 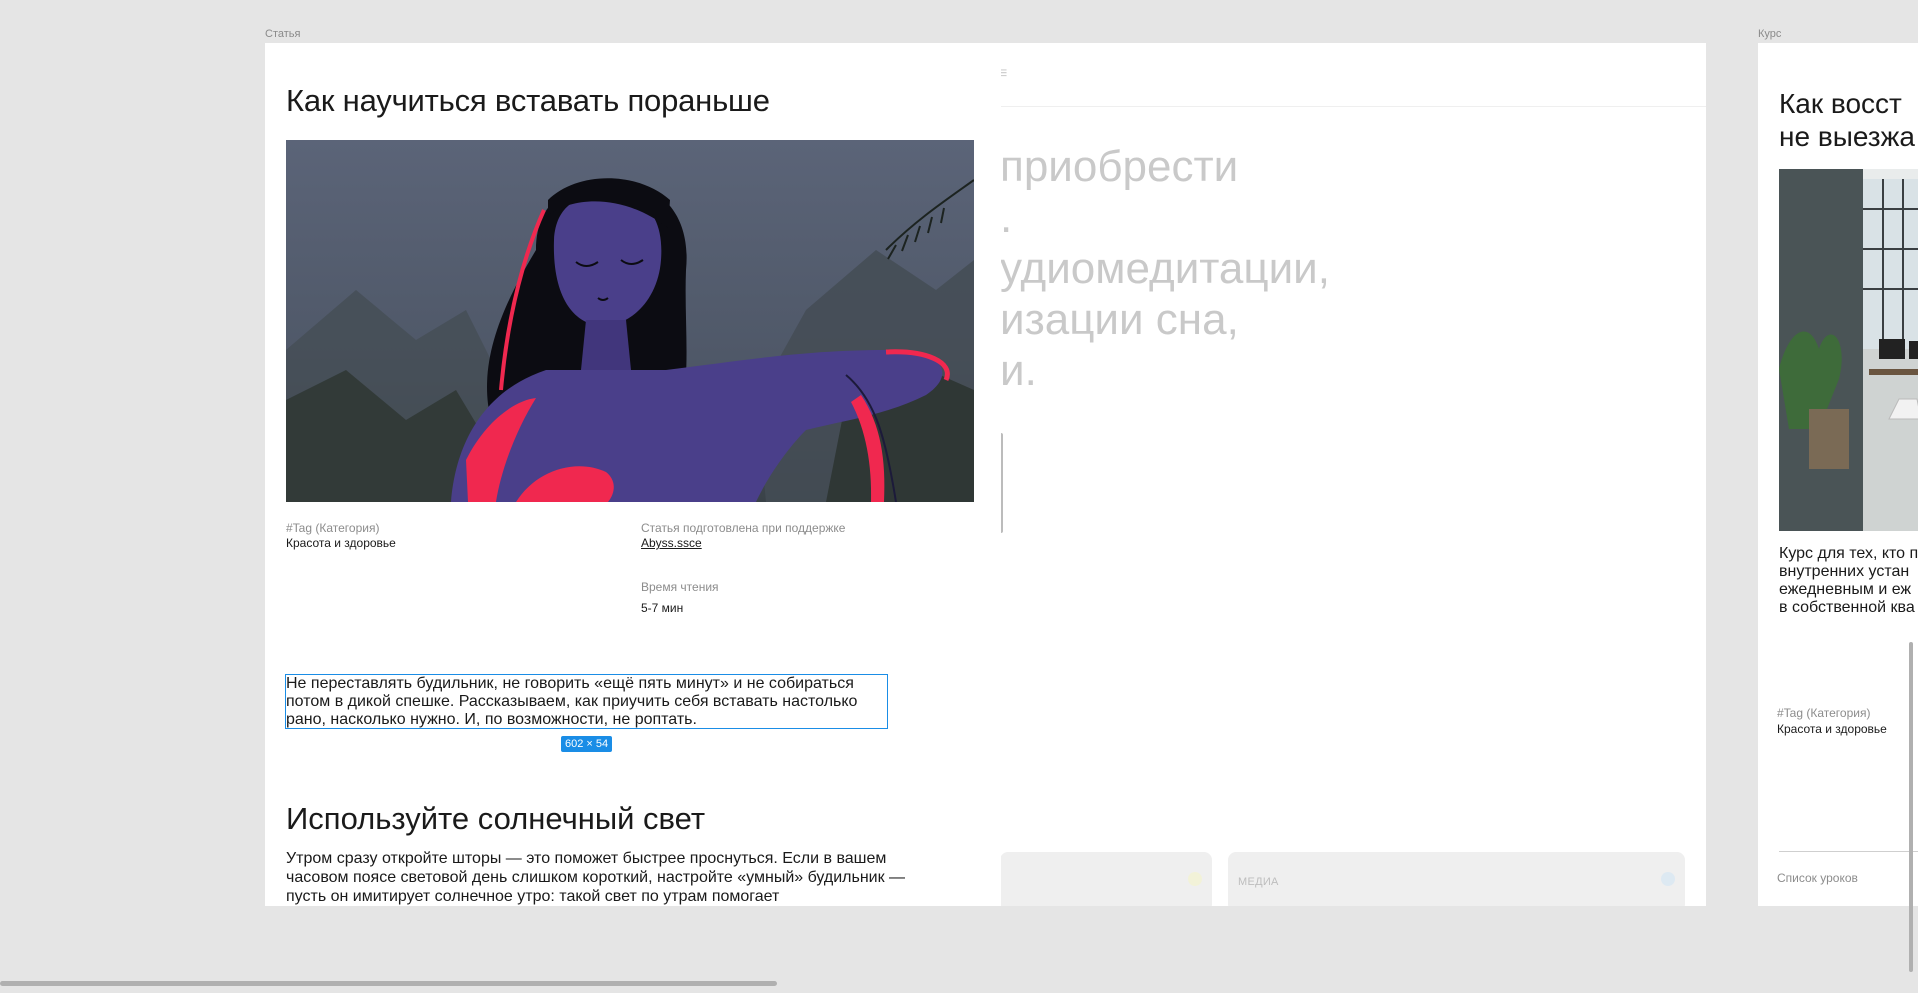 What do you see at coordinates (1840, 103) in the screenshot?
I see `course-title-line: Как восст` at bounding box center [1840, 103].